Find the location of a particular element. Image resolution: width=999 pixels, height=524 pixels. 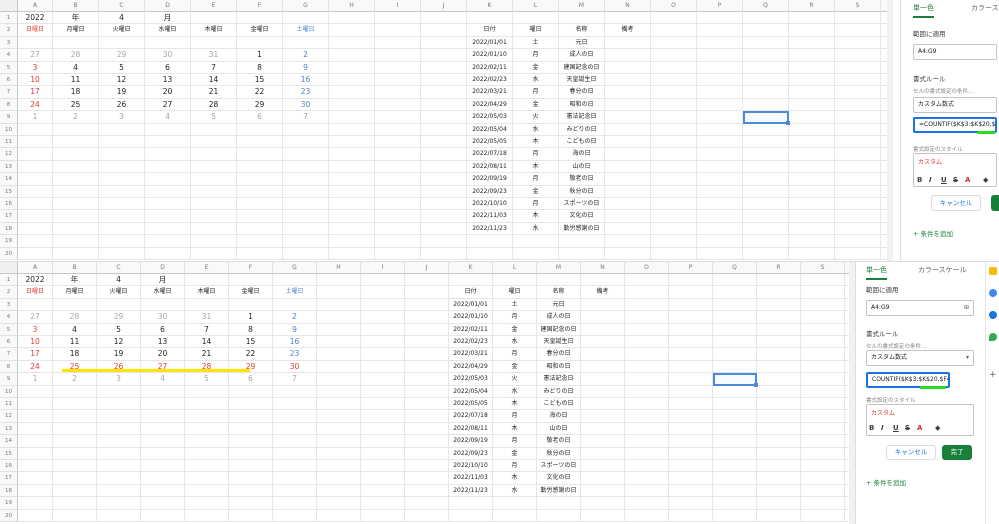

column-header: A is located at coordinates (35, 6).